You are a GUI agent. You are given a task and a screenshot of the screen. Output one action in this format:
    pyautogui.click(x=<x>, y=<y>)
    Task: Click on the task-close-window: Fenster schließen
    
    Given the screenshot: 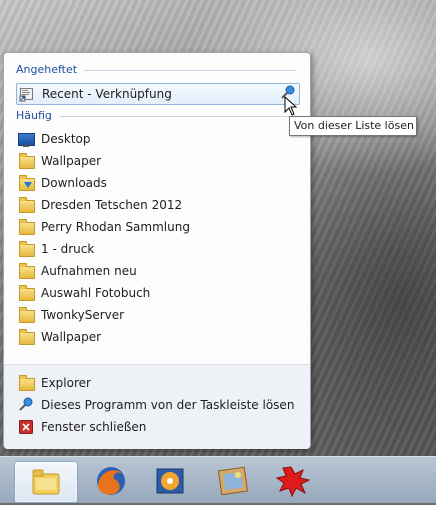 What is the action you would take?
    pyautogui.click(x=156, y=427)
    